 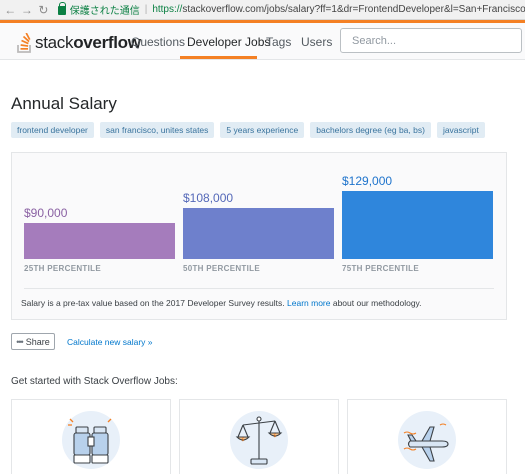 I want to click on get-started-card-scale: $ $, so click(x=259, y=436).